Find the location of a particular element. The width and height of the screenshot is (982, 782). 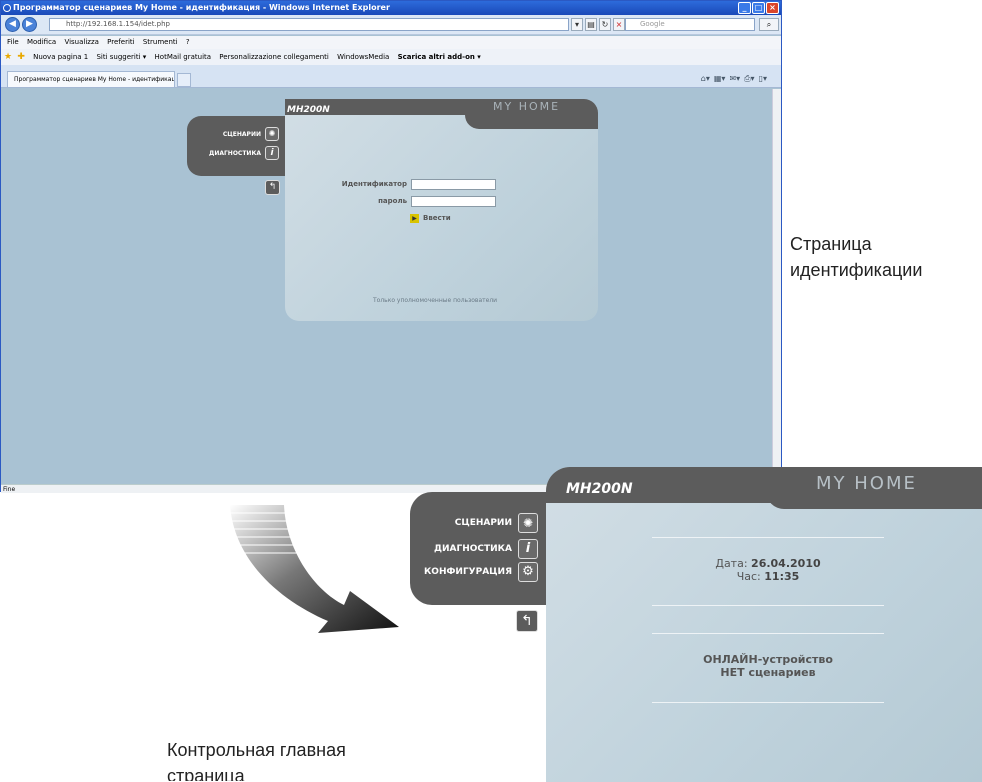

menu-file: File is located at coordinates (13, 42).